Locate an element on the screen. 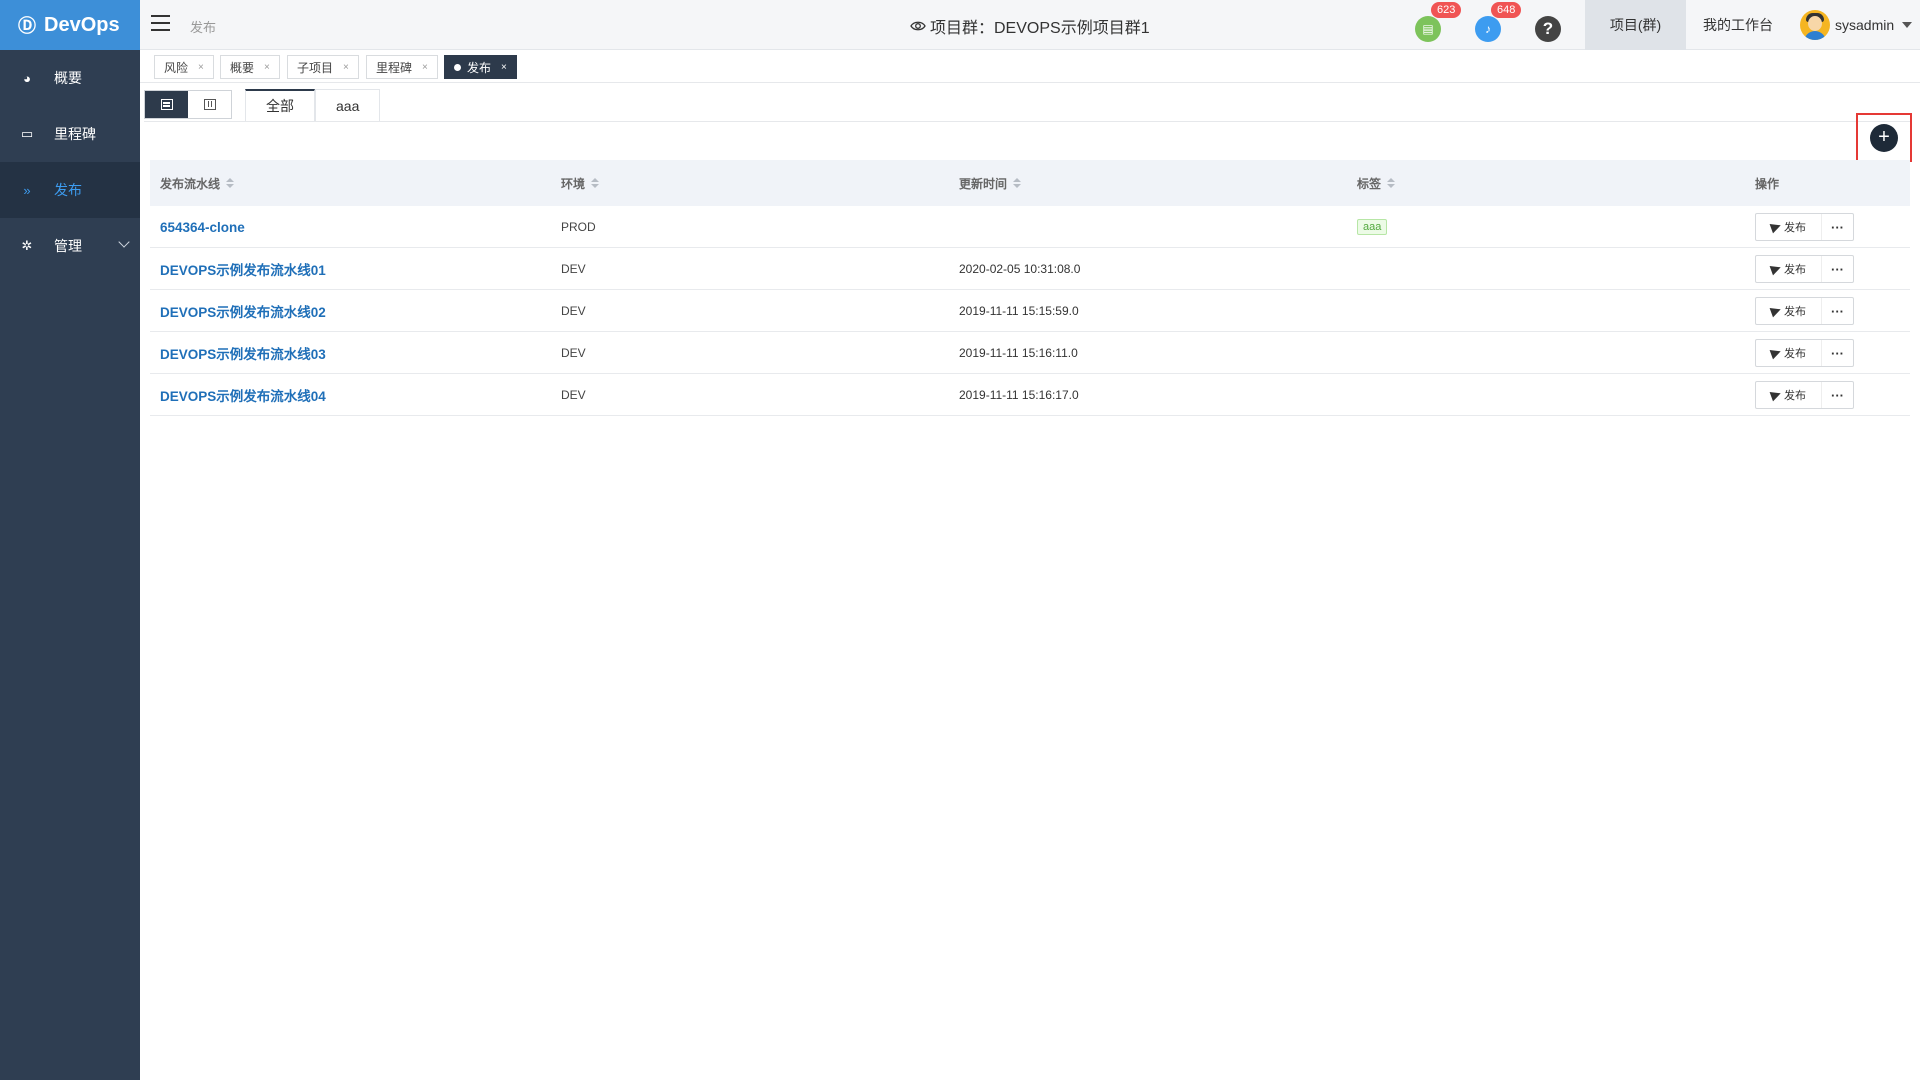  sidebar-item-label: 概要 is located at coordinates (68, 78).